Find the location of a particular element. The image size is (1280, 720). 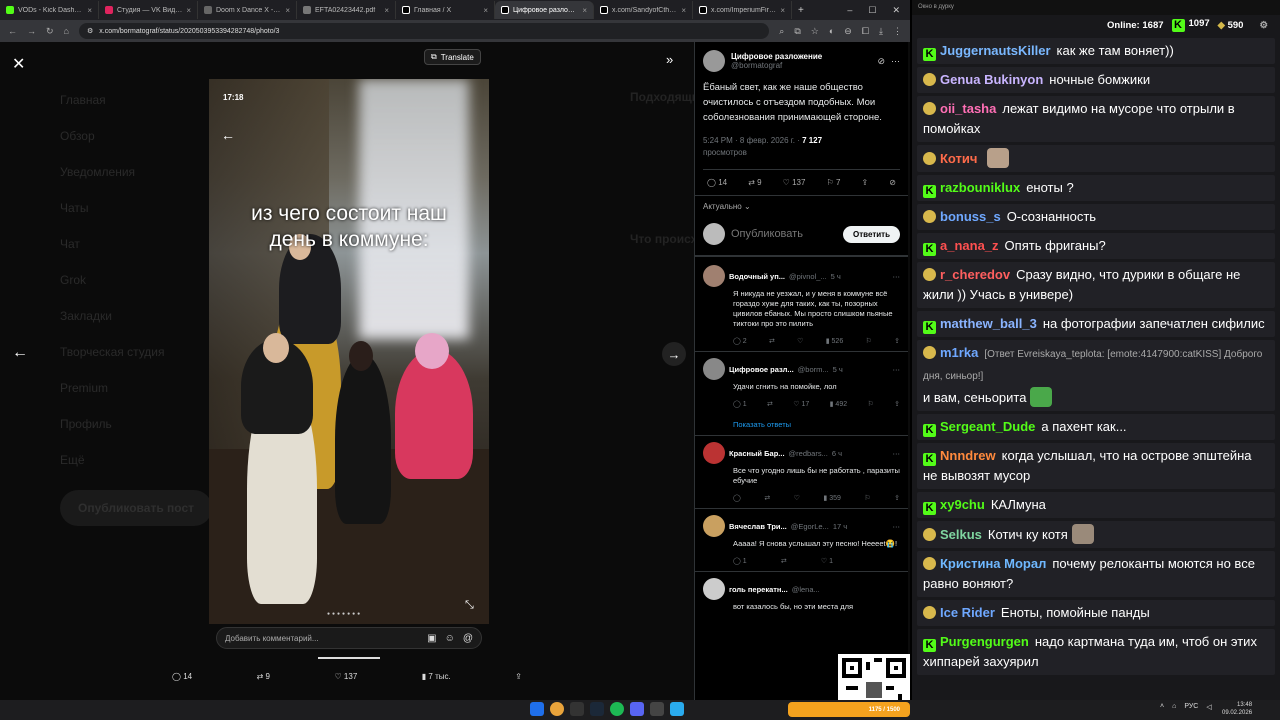

extension-icon: ◐ is located at coordinates (831, 31).